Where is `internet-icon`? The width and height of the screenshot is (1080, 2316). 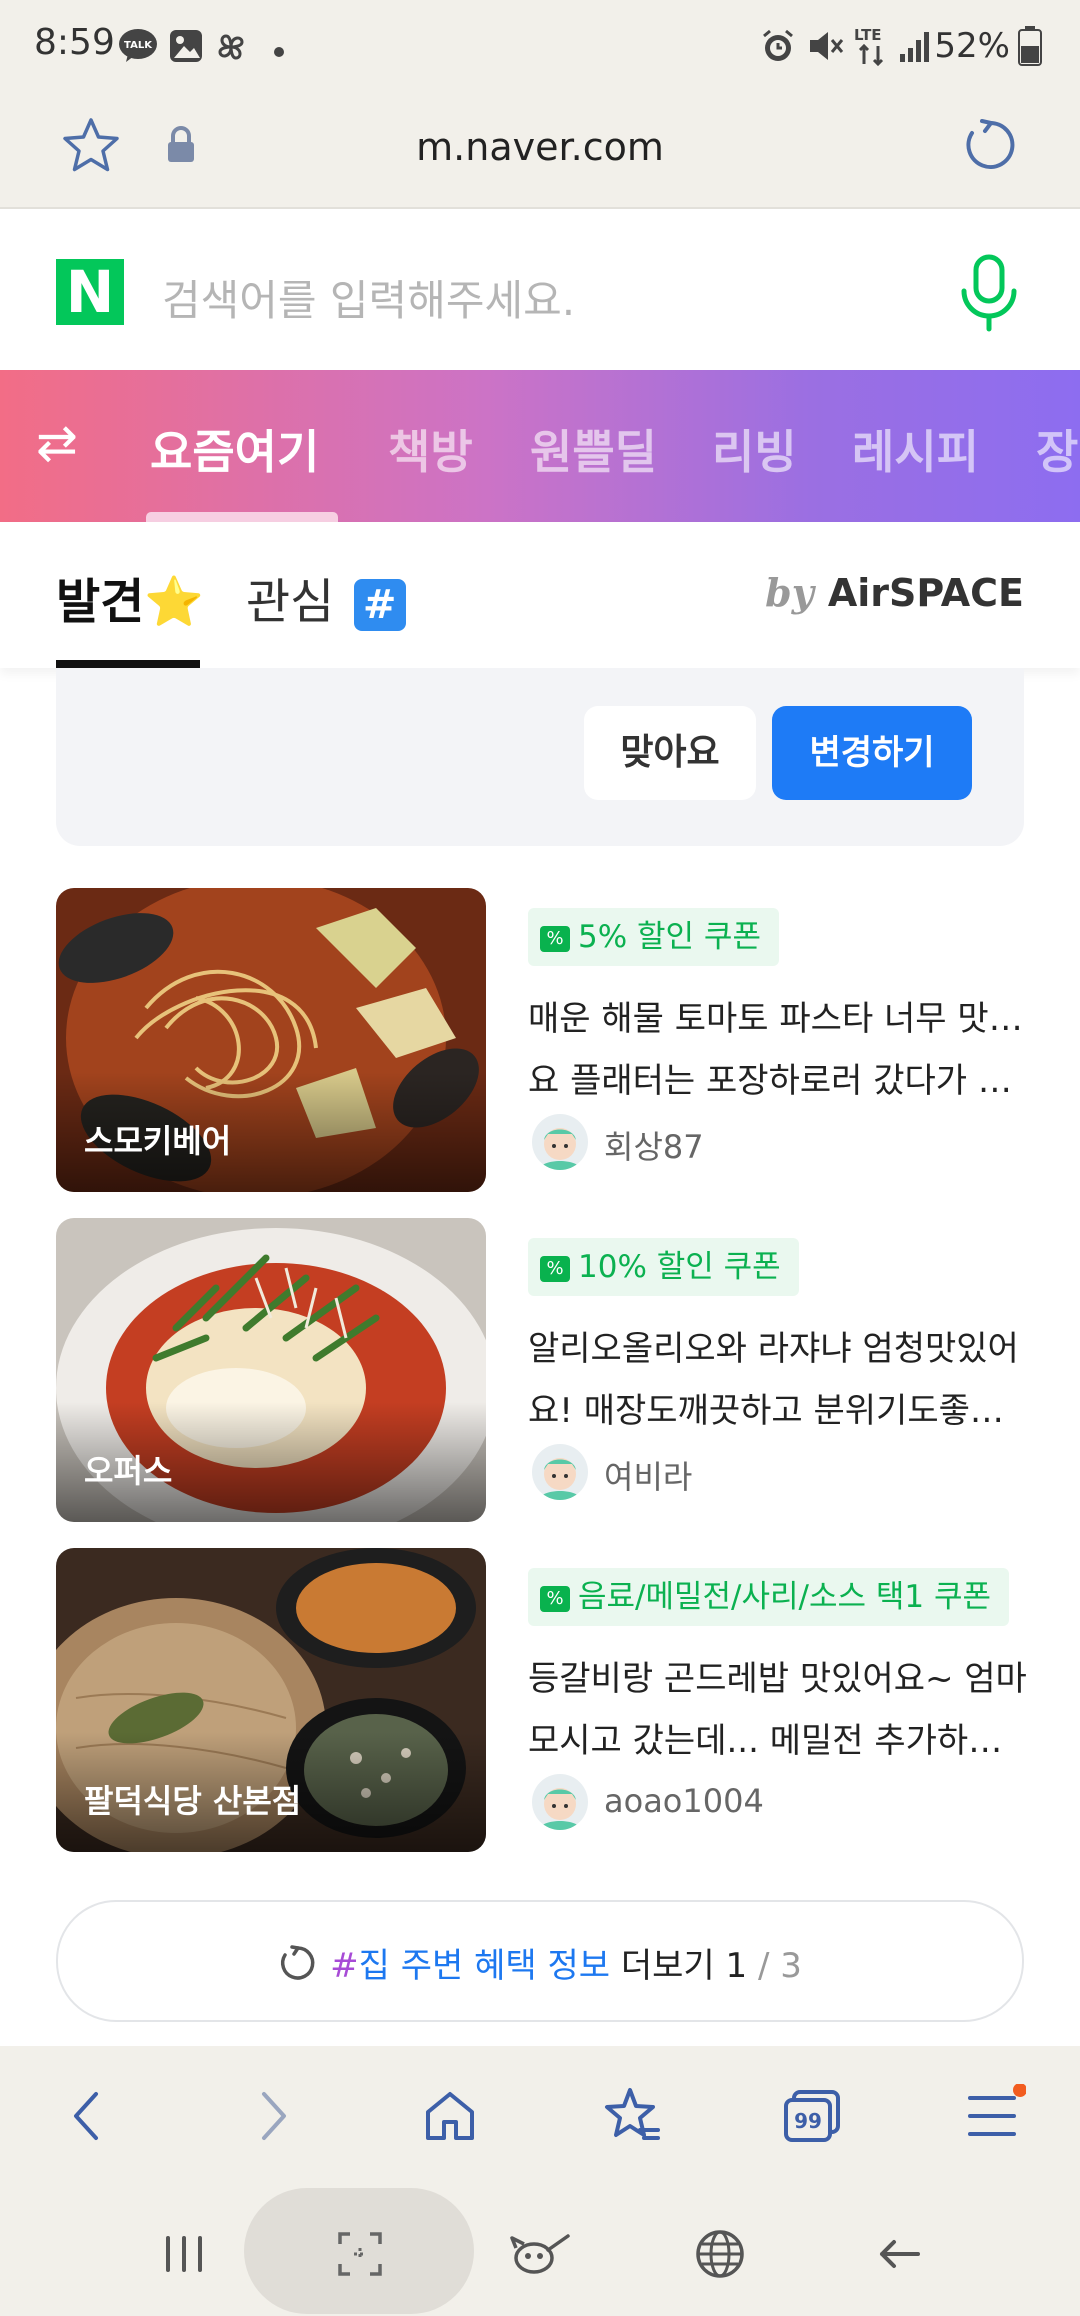 internet-icon is located at coordinates (720, 2254).